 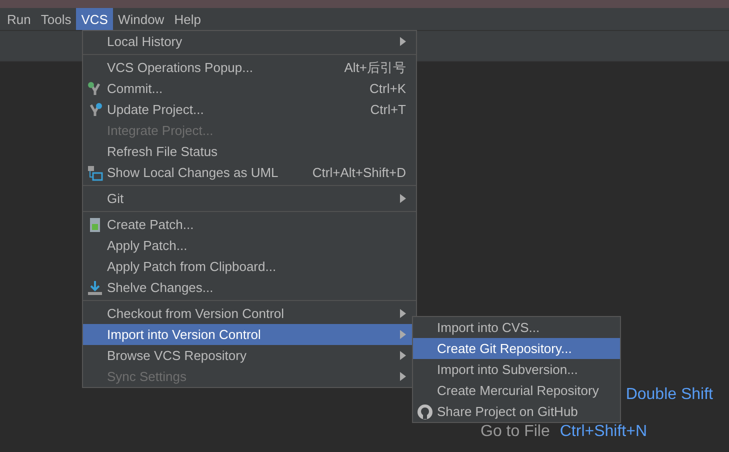 I want to click on menu-item: Checkout from Version Control, so click(x=249, y=313).